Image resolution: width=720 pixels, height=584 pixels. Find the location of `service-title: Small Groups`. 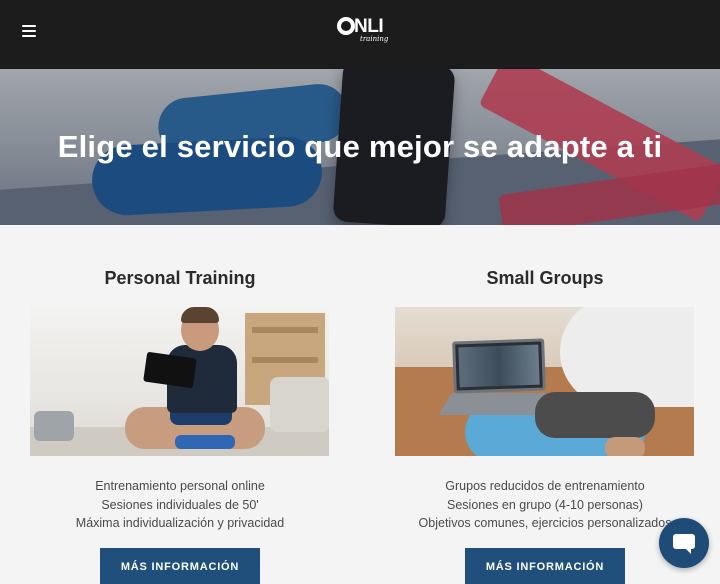

service-title: Small Groups is located at coordinates (545, 278).